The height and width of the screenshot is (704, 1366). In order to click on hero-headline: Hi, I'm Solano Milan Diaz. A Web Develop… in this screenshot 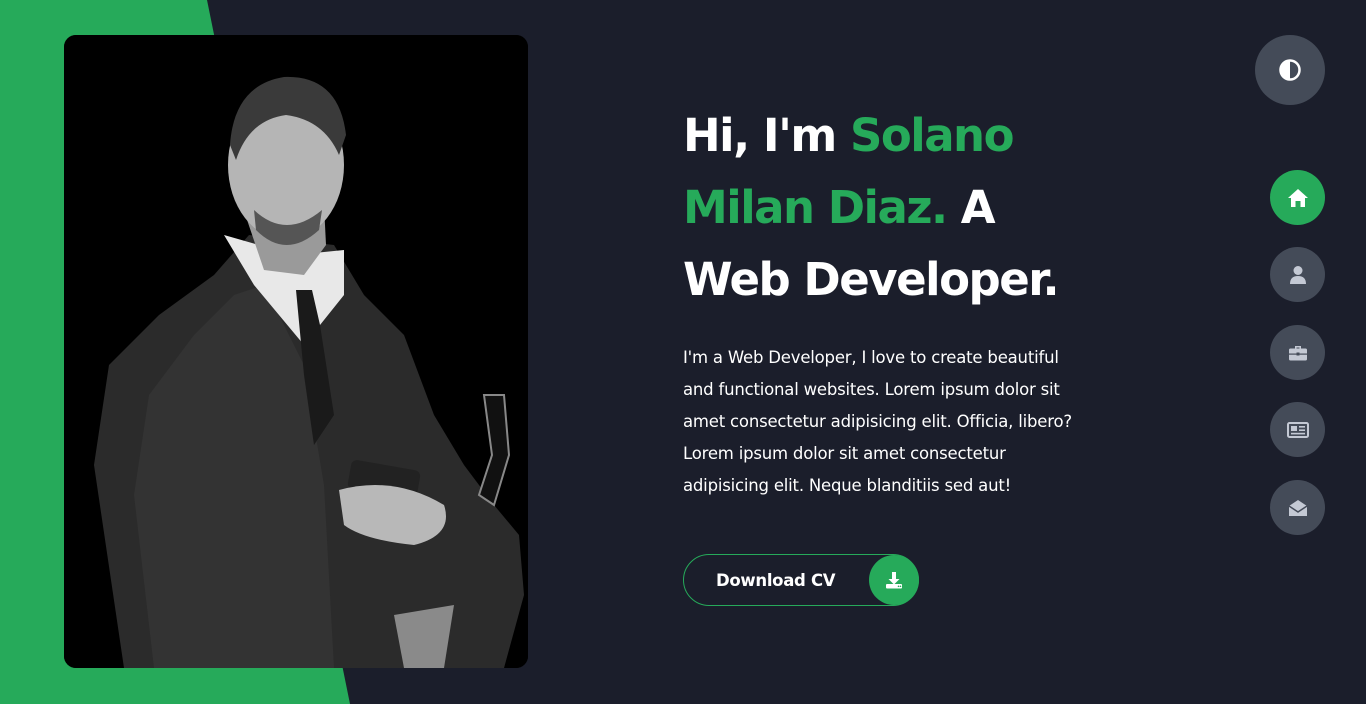, I will do `click(888, 208)`.